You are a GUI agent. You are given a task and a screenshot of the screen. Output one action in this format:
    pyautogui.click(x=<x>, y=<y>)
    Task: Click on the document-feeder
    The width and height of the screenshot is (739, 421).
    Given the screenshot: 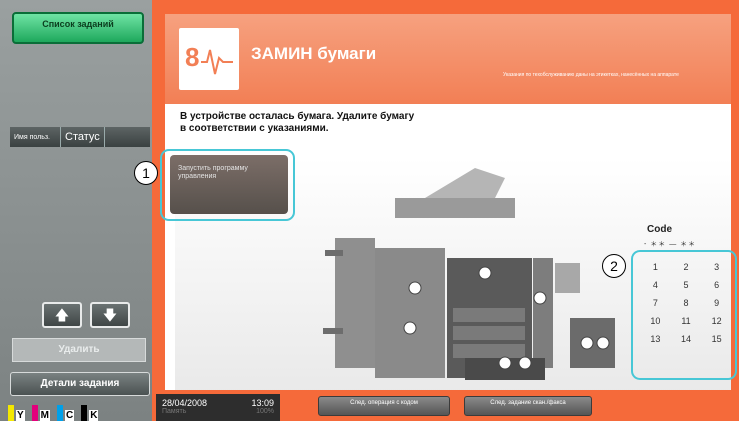 What is the action you would take?
    pyautogui.click(x=465, y=183)
    